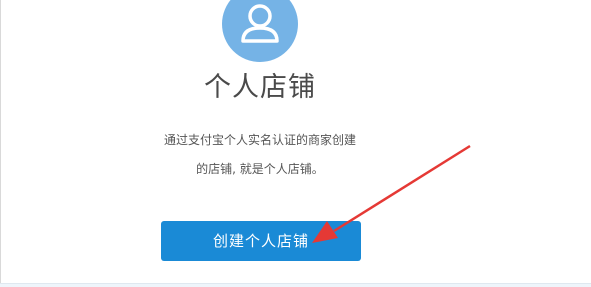 The image size is (591, 287). I want to click on create-personal-store-button: 创建个人店铺, so click(261, 241).